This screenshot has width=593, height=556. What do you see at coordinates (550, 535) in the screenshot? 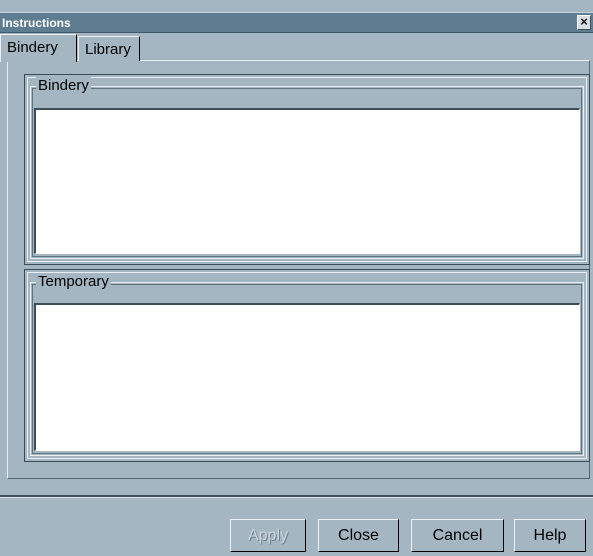
I see `help-button: Help` at bounding box center [550, 535].